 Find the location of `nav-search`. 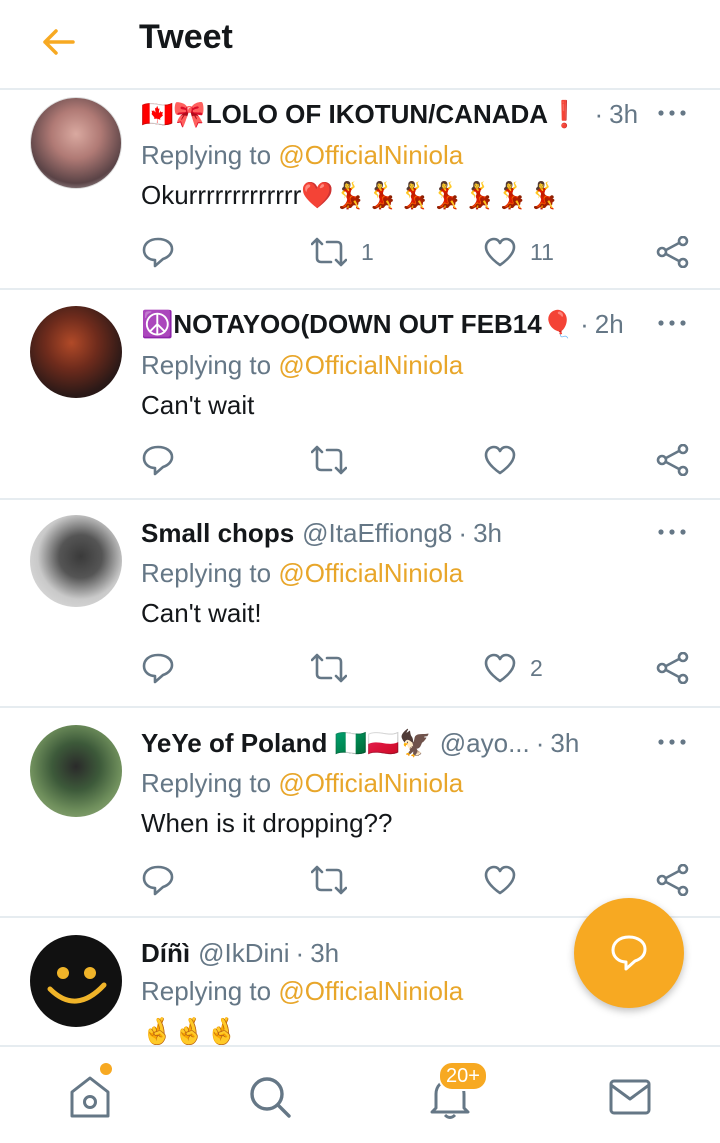

nav-search is located at coordinates (270, 1097).